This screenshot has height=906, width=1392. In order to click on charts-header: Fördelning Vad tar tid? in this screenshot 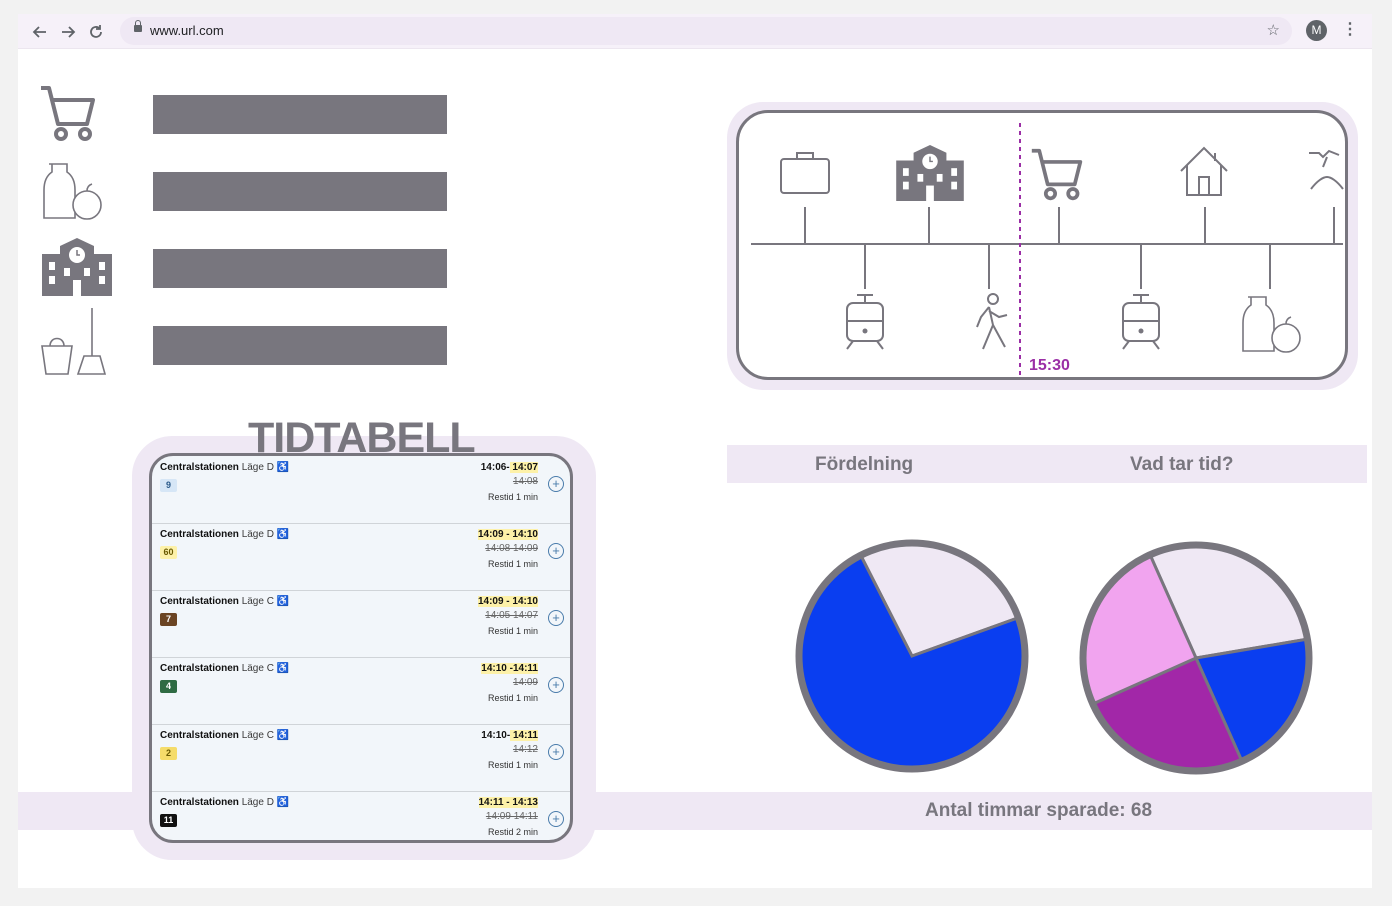, I will do `click(1047, 464)`.